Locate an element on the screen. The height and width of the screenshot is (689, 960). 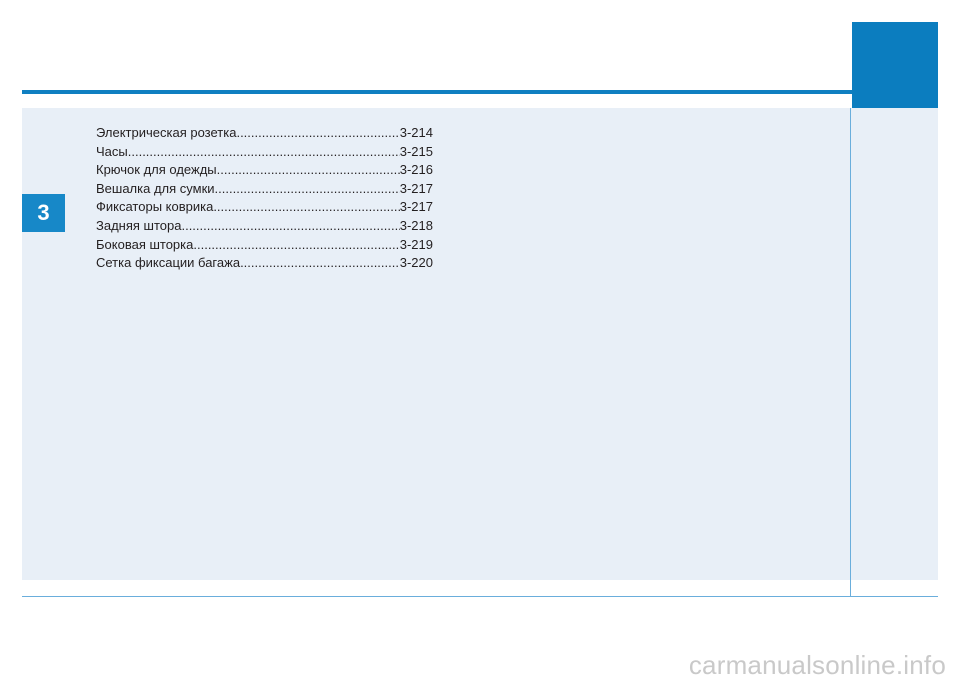
toc-entry: Крючок для одежды 3-216 is located at coordinates (264, 171).